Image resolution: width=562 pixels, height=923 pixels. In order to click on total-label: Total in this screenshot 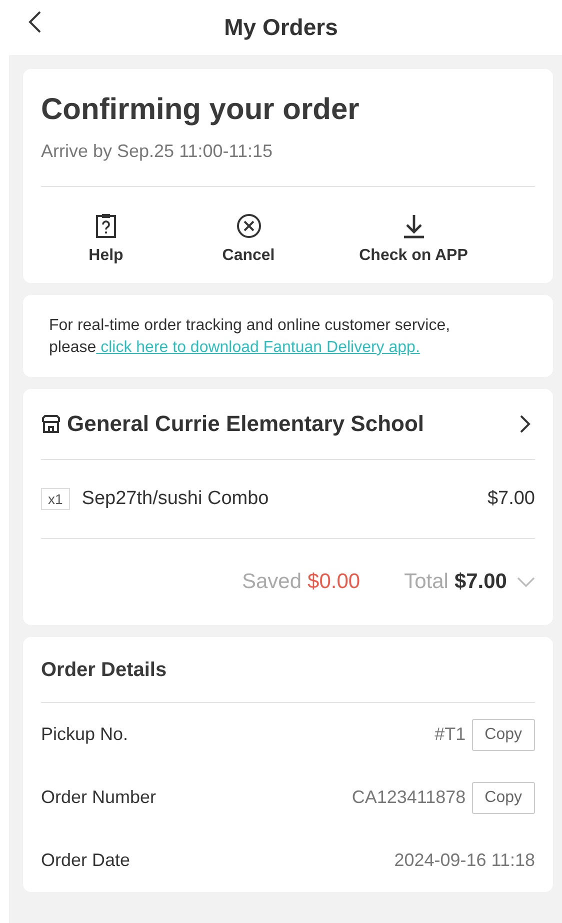, I will do `click(426, 582)`.